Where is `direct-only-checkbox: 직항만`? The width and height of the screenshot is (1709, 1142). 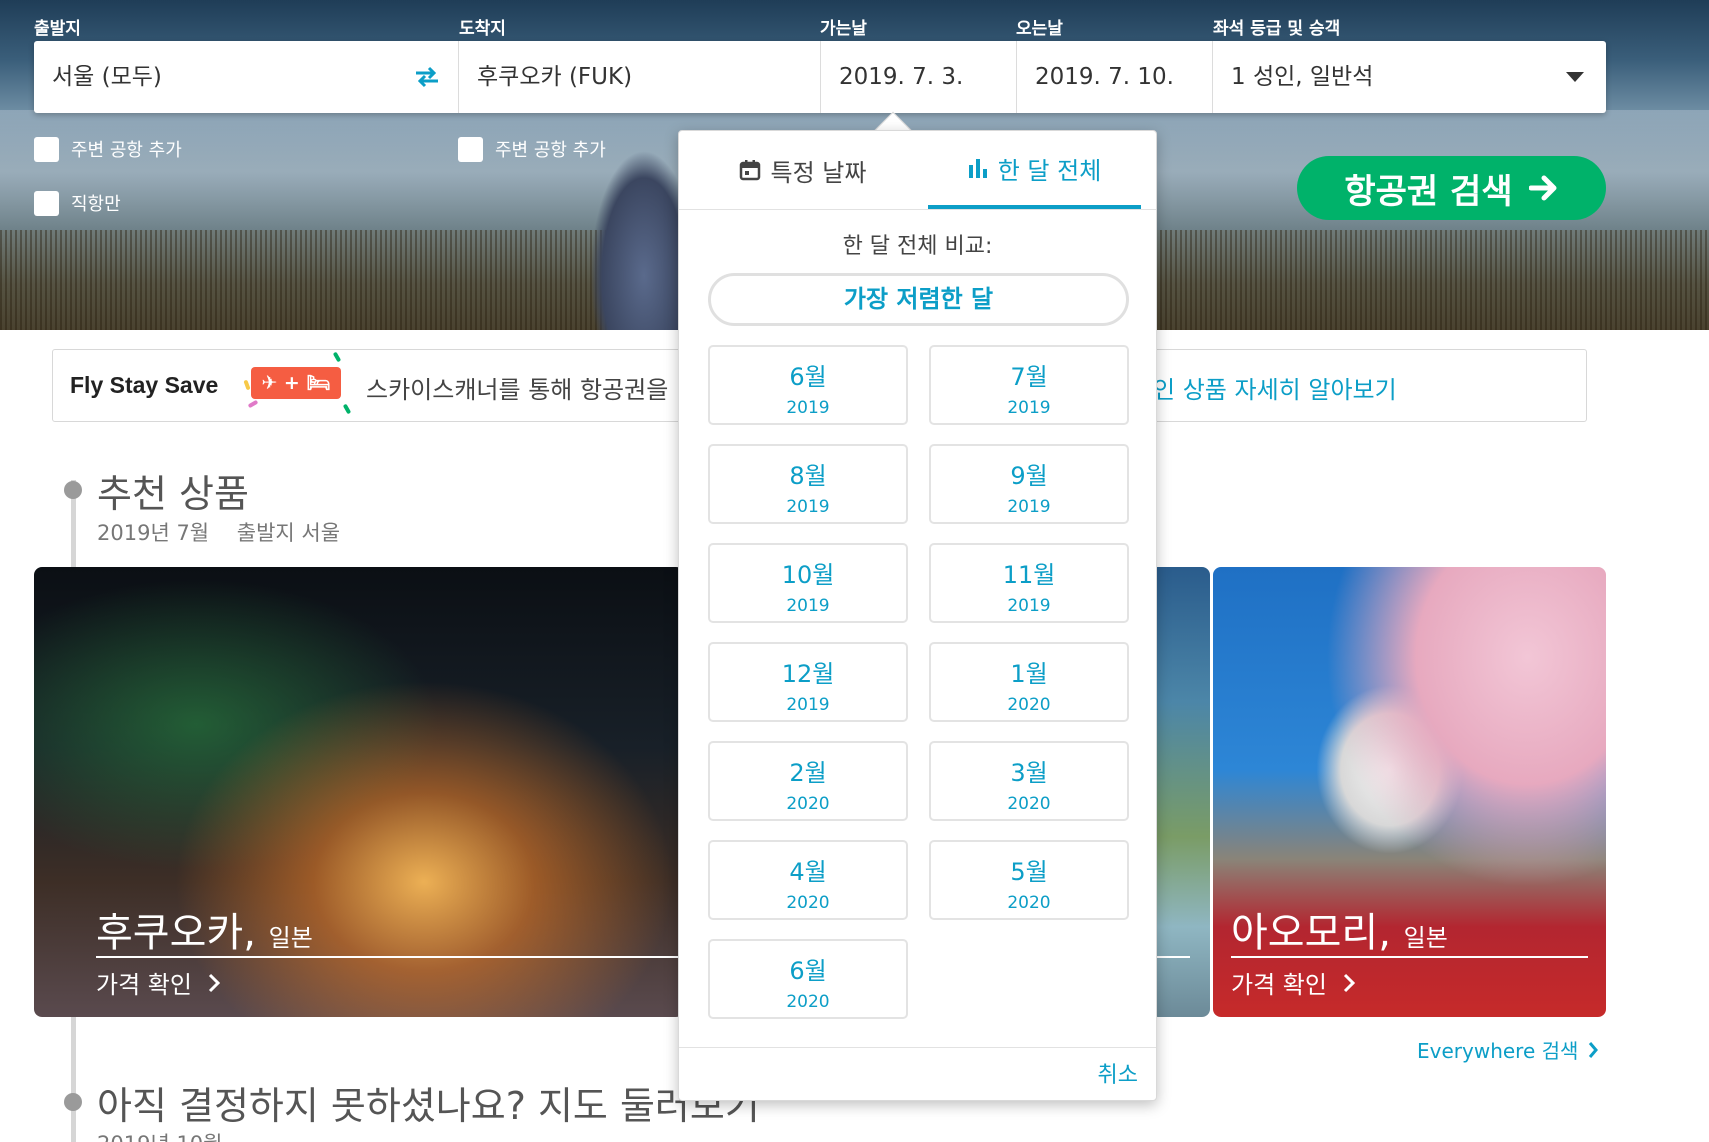 direct-only-checkbox: 직항만 is located at coordinates (77, 203).